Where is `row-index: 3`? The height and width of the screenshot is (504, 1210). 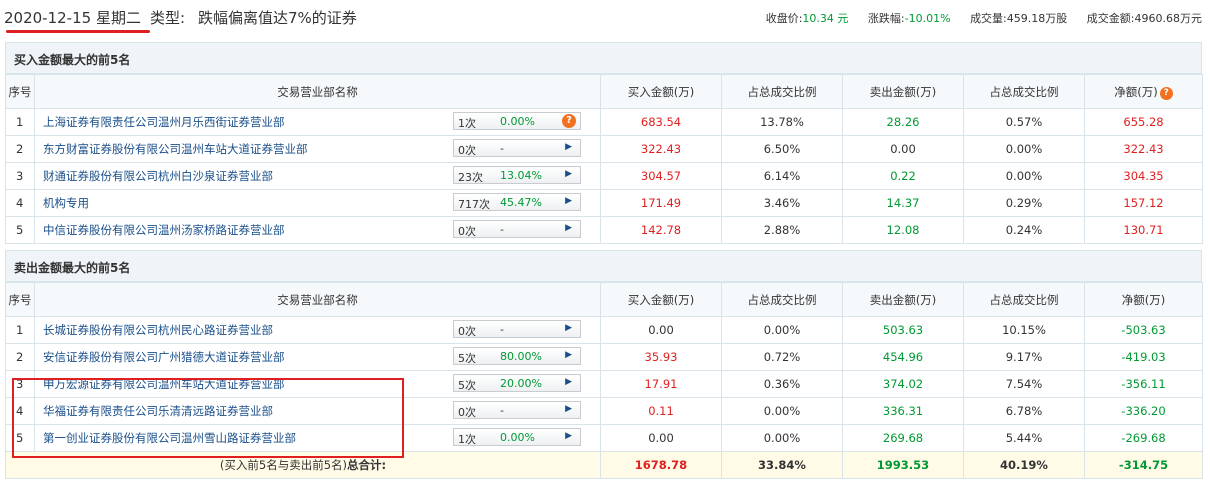
row-index: 3 is located at coordinates (20, 176).